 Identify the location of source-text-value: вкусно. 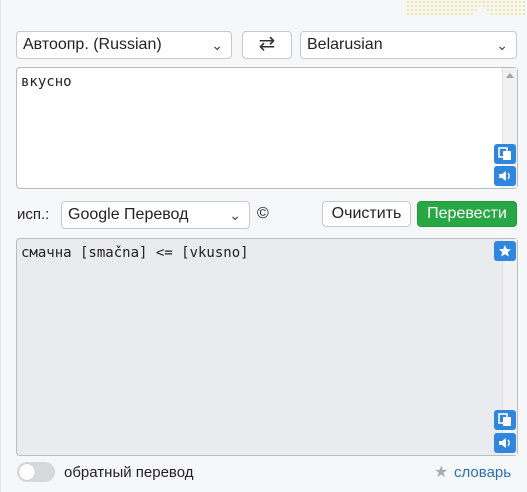
(46, 82).